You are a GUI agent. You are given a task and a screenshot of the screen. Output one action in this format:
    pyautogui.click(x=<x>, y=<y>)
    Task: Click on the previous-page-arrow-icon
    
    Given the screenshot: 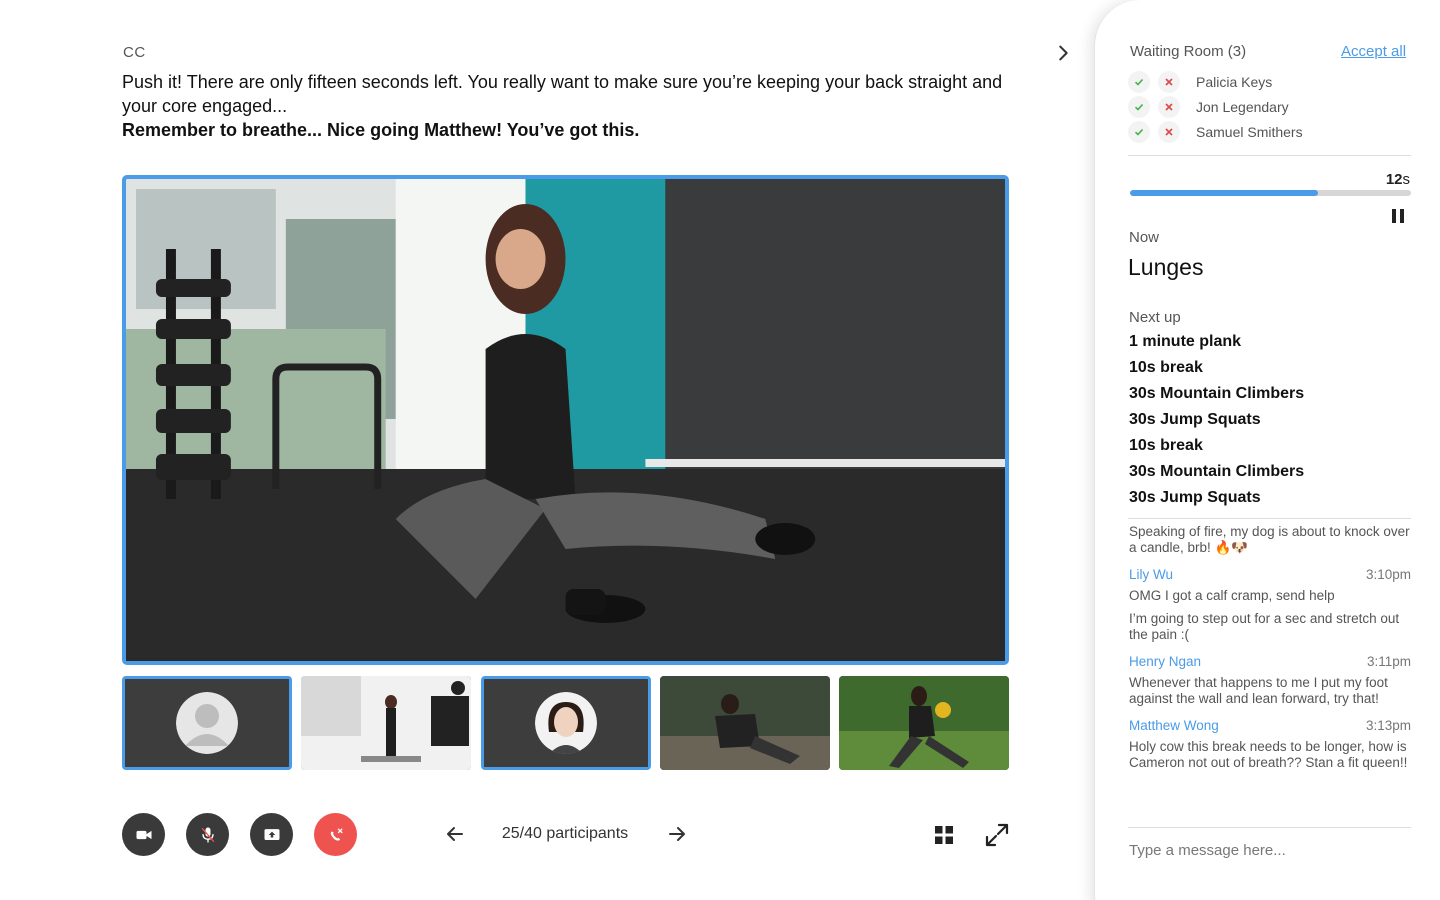 What is the action you would take?
    pyautogui.click(x=455, y=834)
    